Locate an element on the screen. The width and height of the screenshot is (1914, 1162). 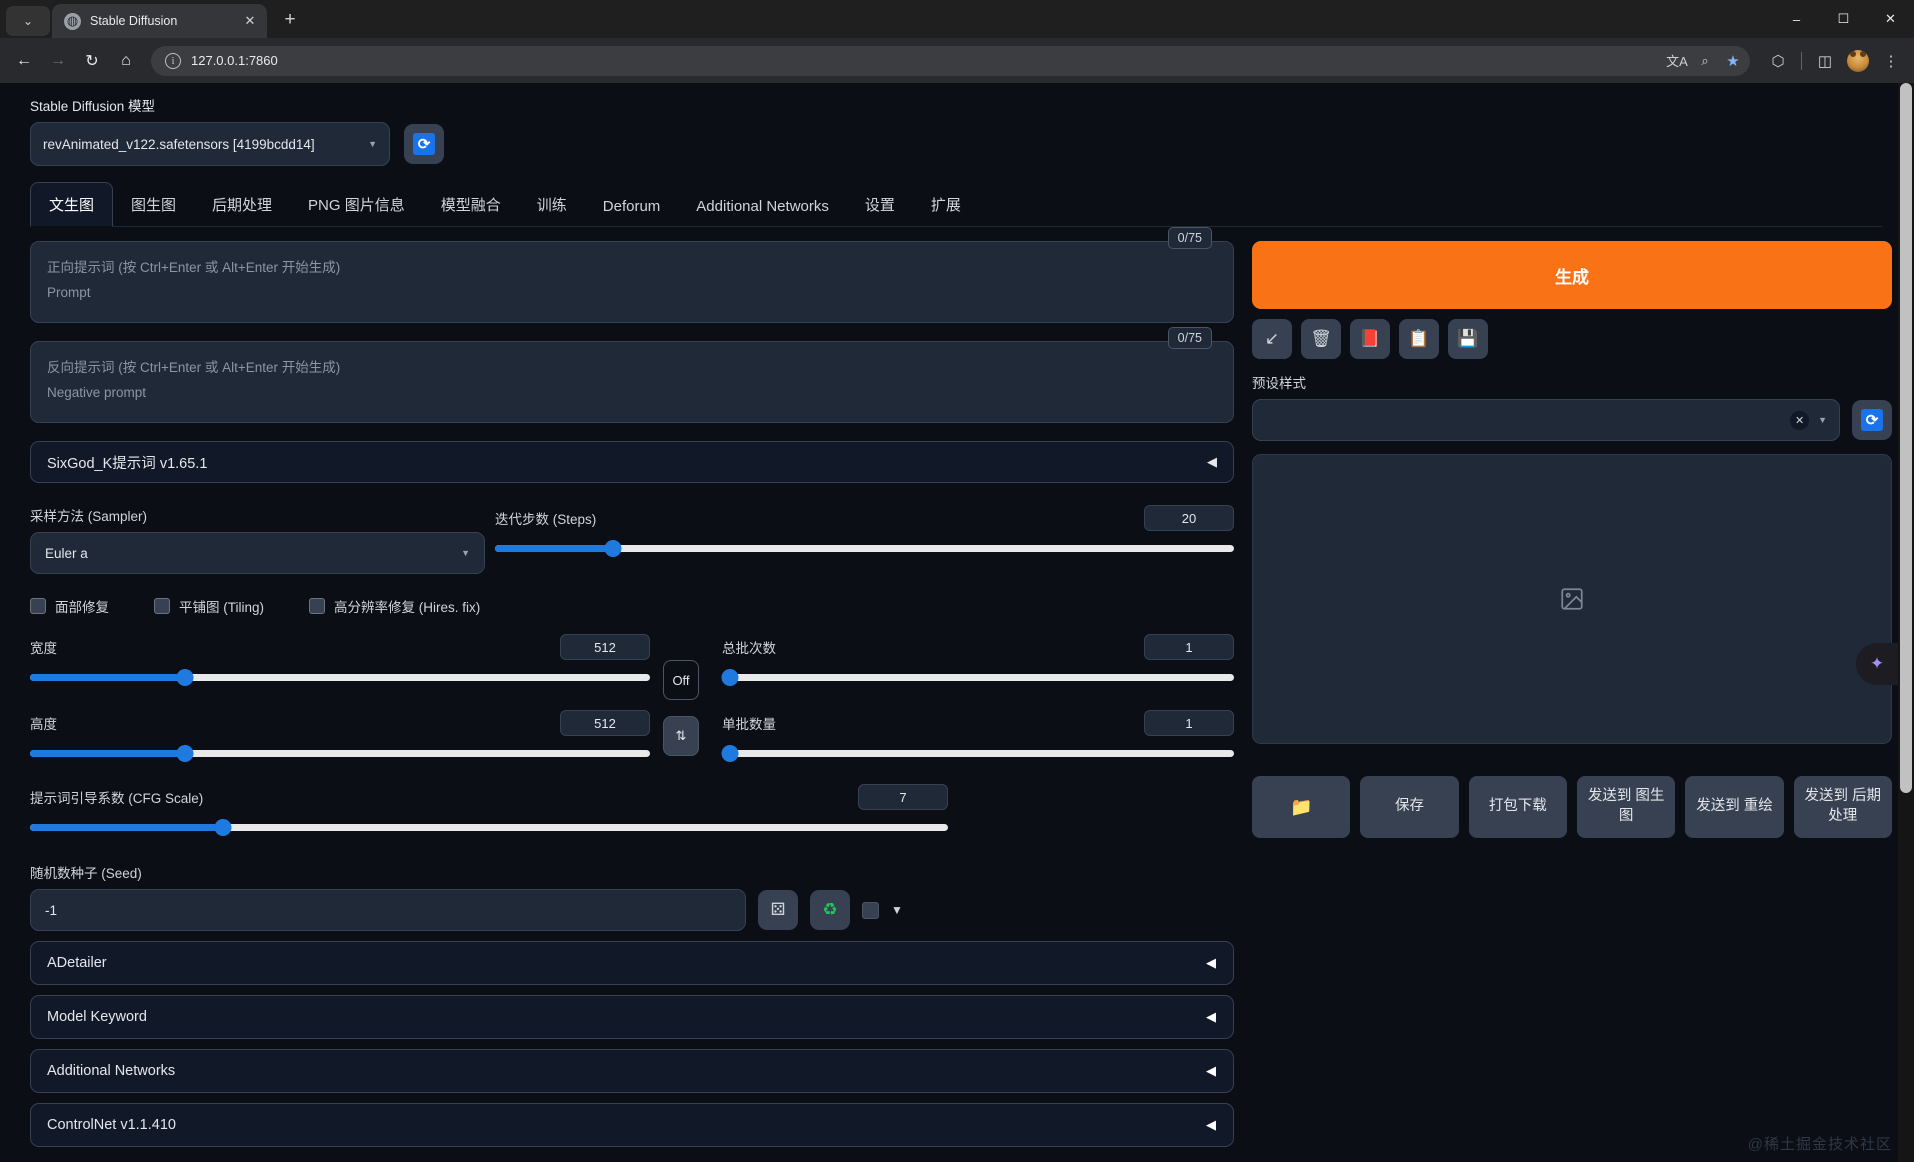
hires-fix-checkbox-item: 高分辨率修复 (Hires. fix) is located at coordinates (394, 606).